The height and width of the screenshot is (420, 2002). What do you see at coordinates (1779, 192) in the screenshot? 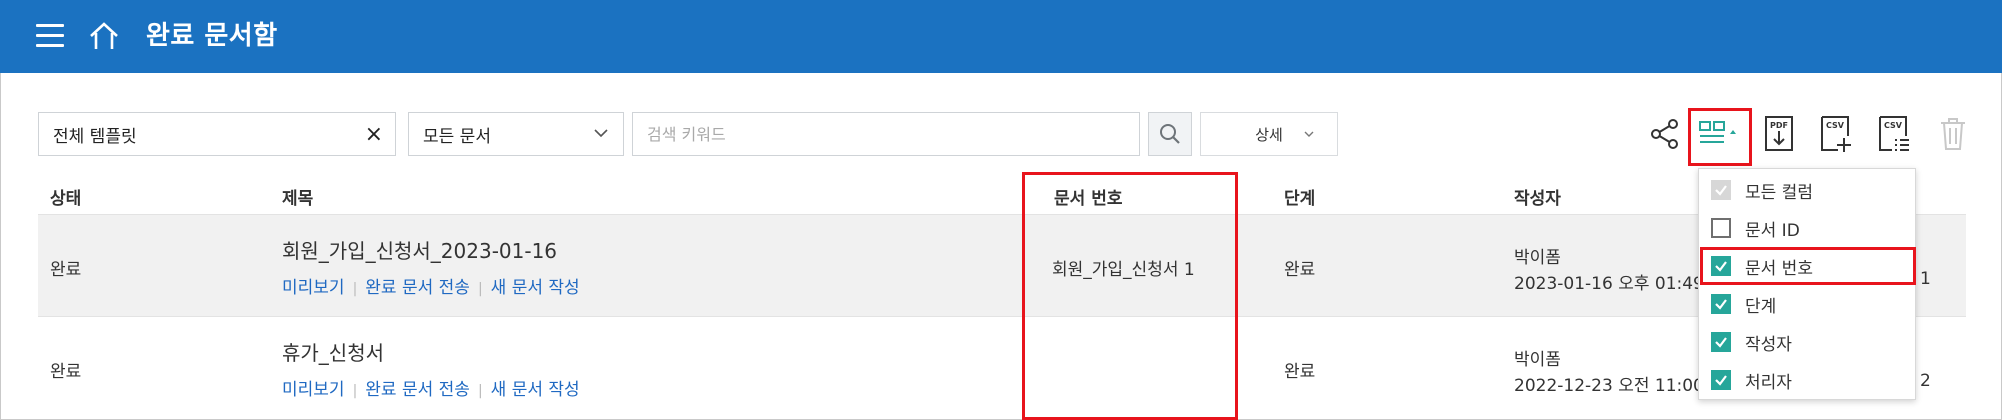
I see `column-option-label: 모든 컬럼` at bounding box center [1779, 192].